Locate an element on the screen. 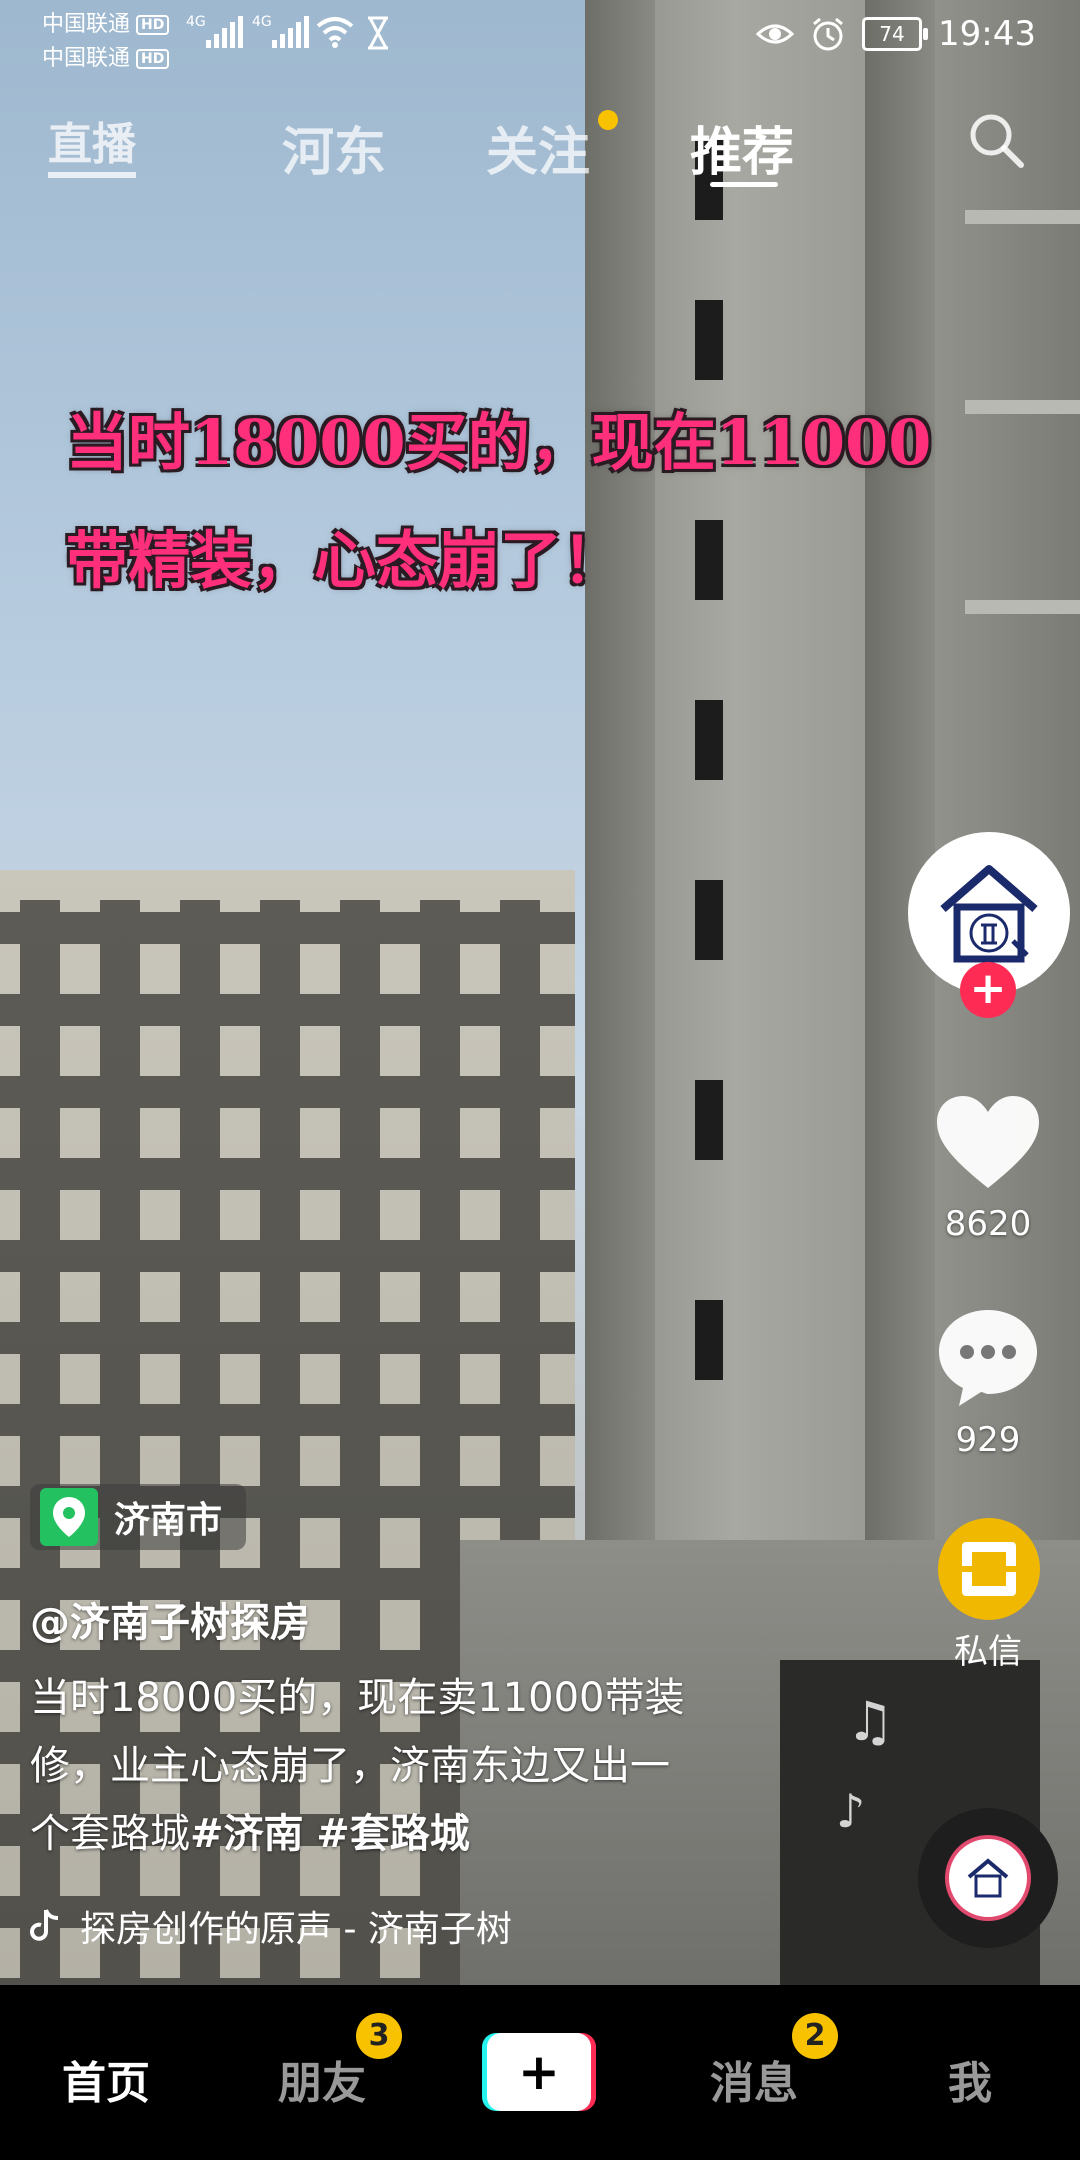  direct-message-label: 私信 is located at coordinates (988, 1652).